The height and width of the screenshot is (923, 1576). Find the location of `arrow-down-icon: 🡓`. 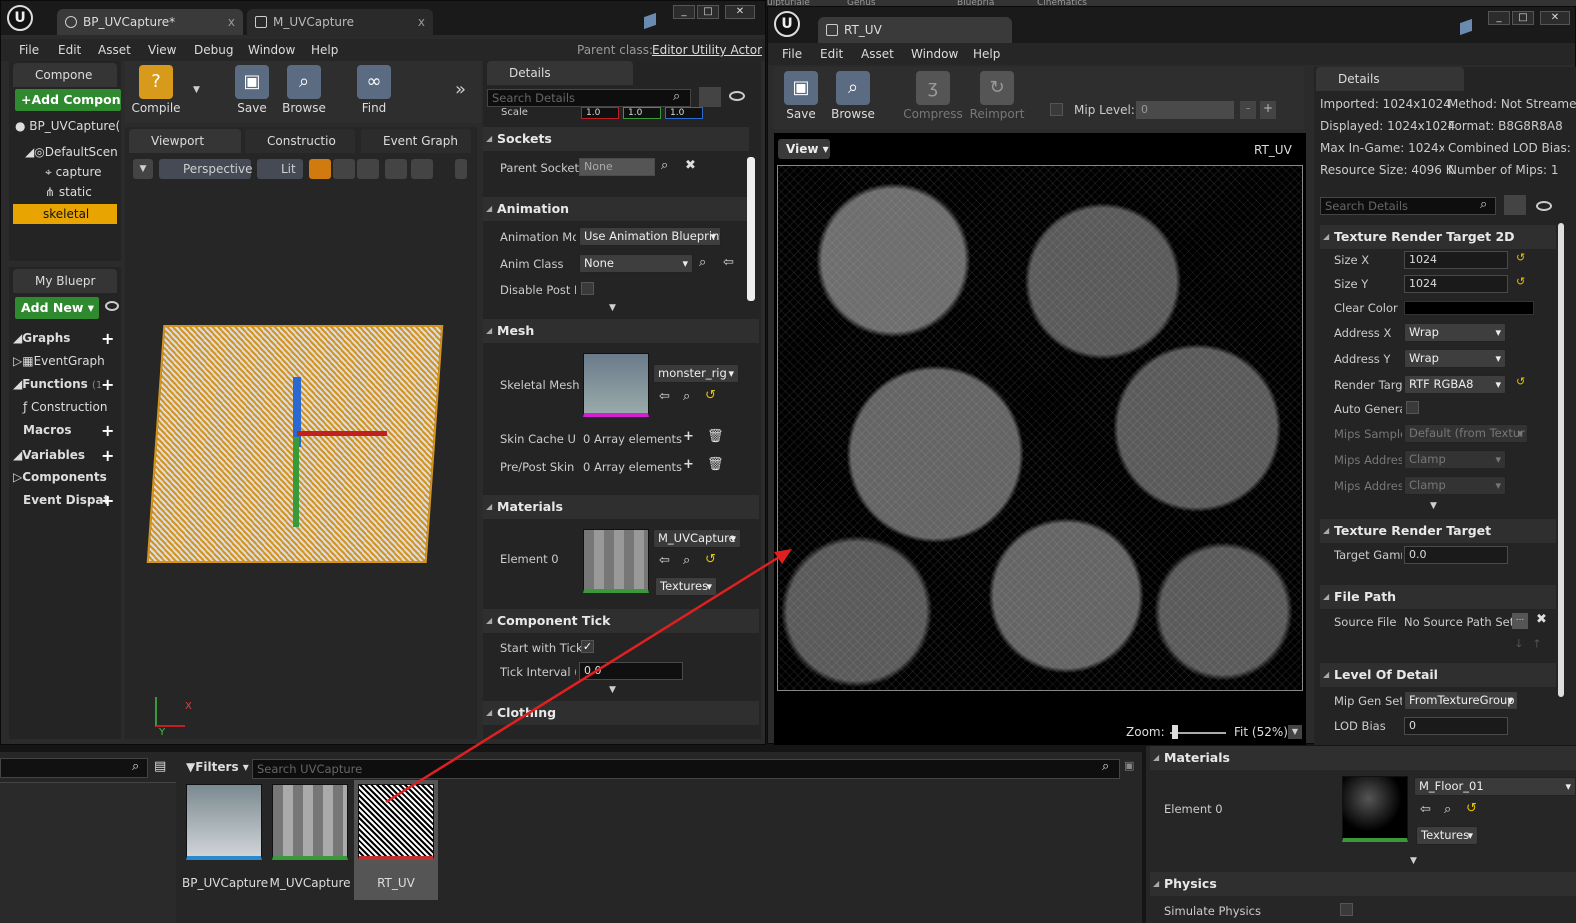

arrow-down-icon: 🡓 is located at coordinates (1519, 644).